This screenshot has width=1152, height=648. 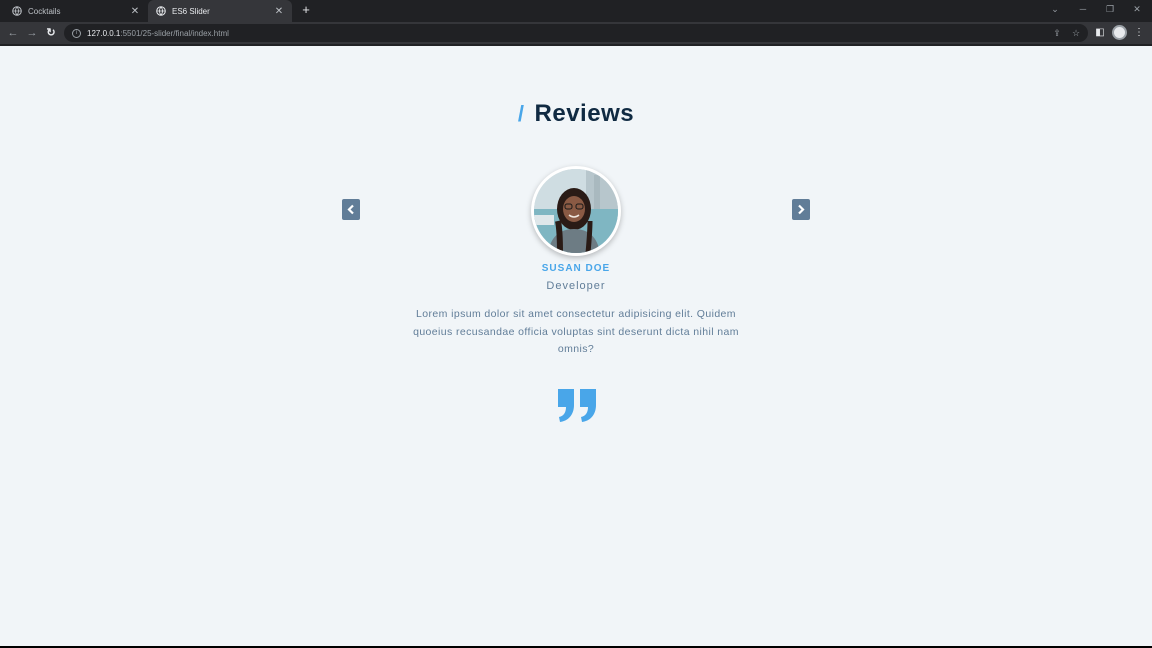 What do you see at coordinates (576, 11) in the screenshot?
I see `tab-strip: Cocktails ✕ ES6 Slider ✕ + ⌄ ─ ❐ ✕` at bounding box center [576, 11].